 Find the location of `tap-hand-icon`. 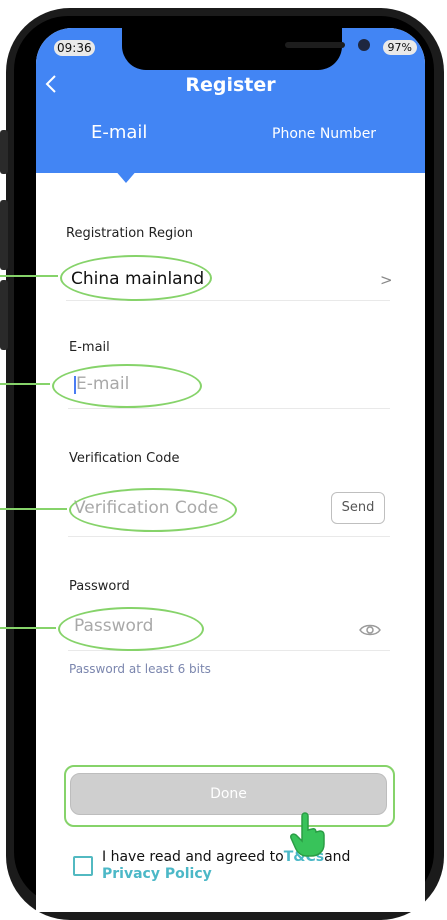

tap-hand-icon is located at coordinates (308, 834).